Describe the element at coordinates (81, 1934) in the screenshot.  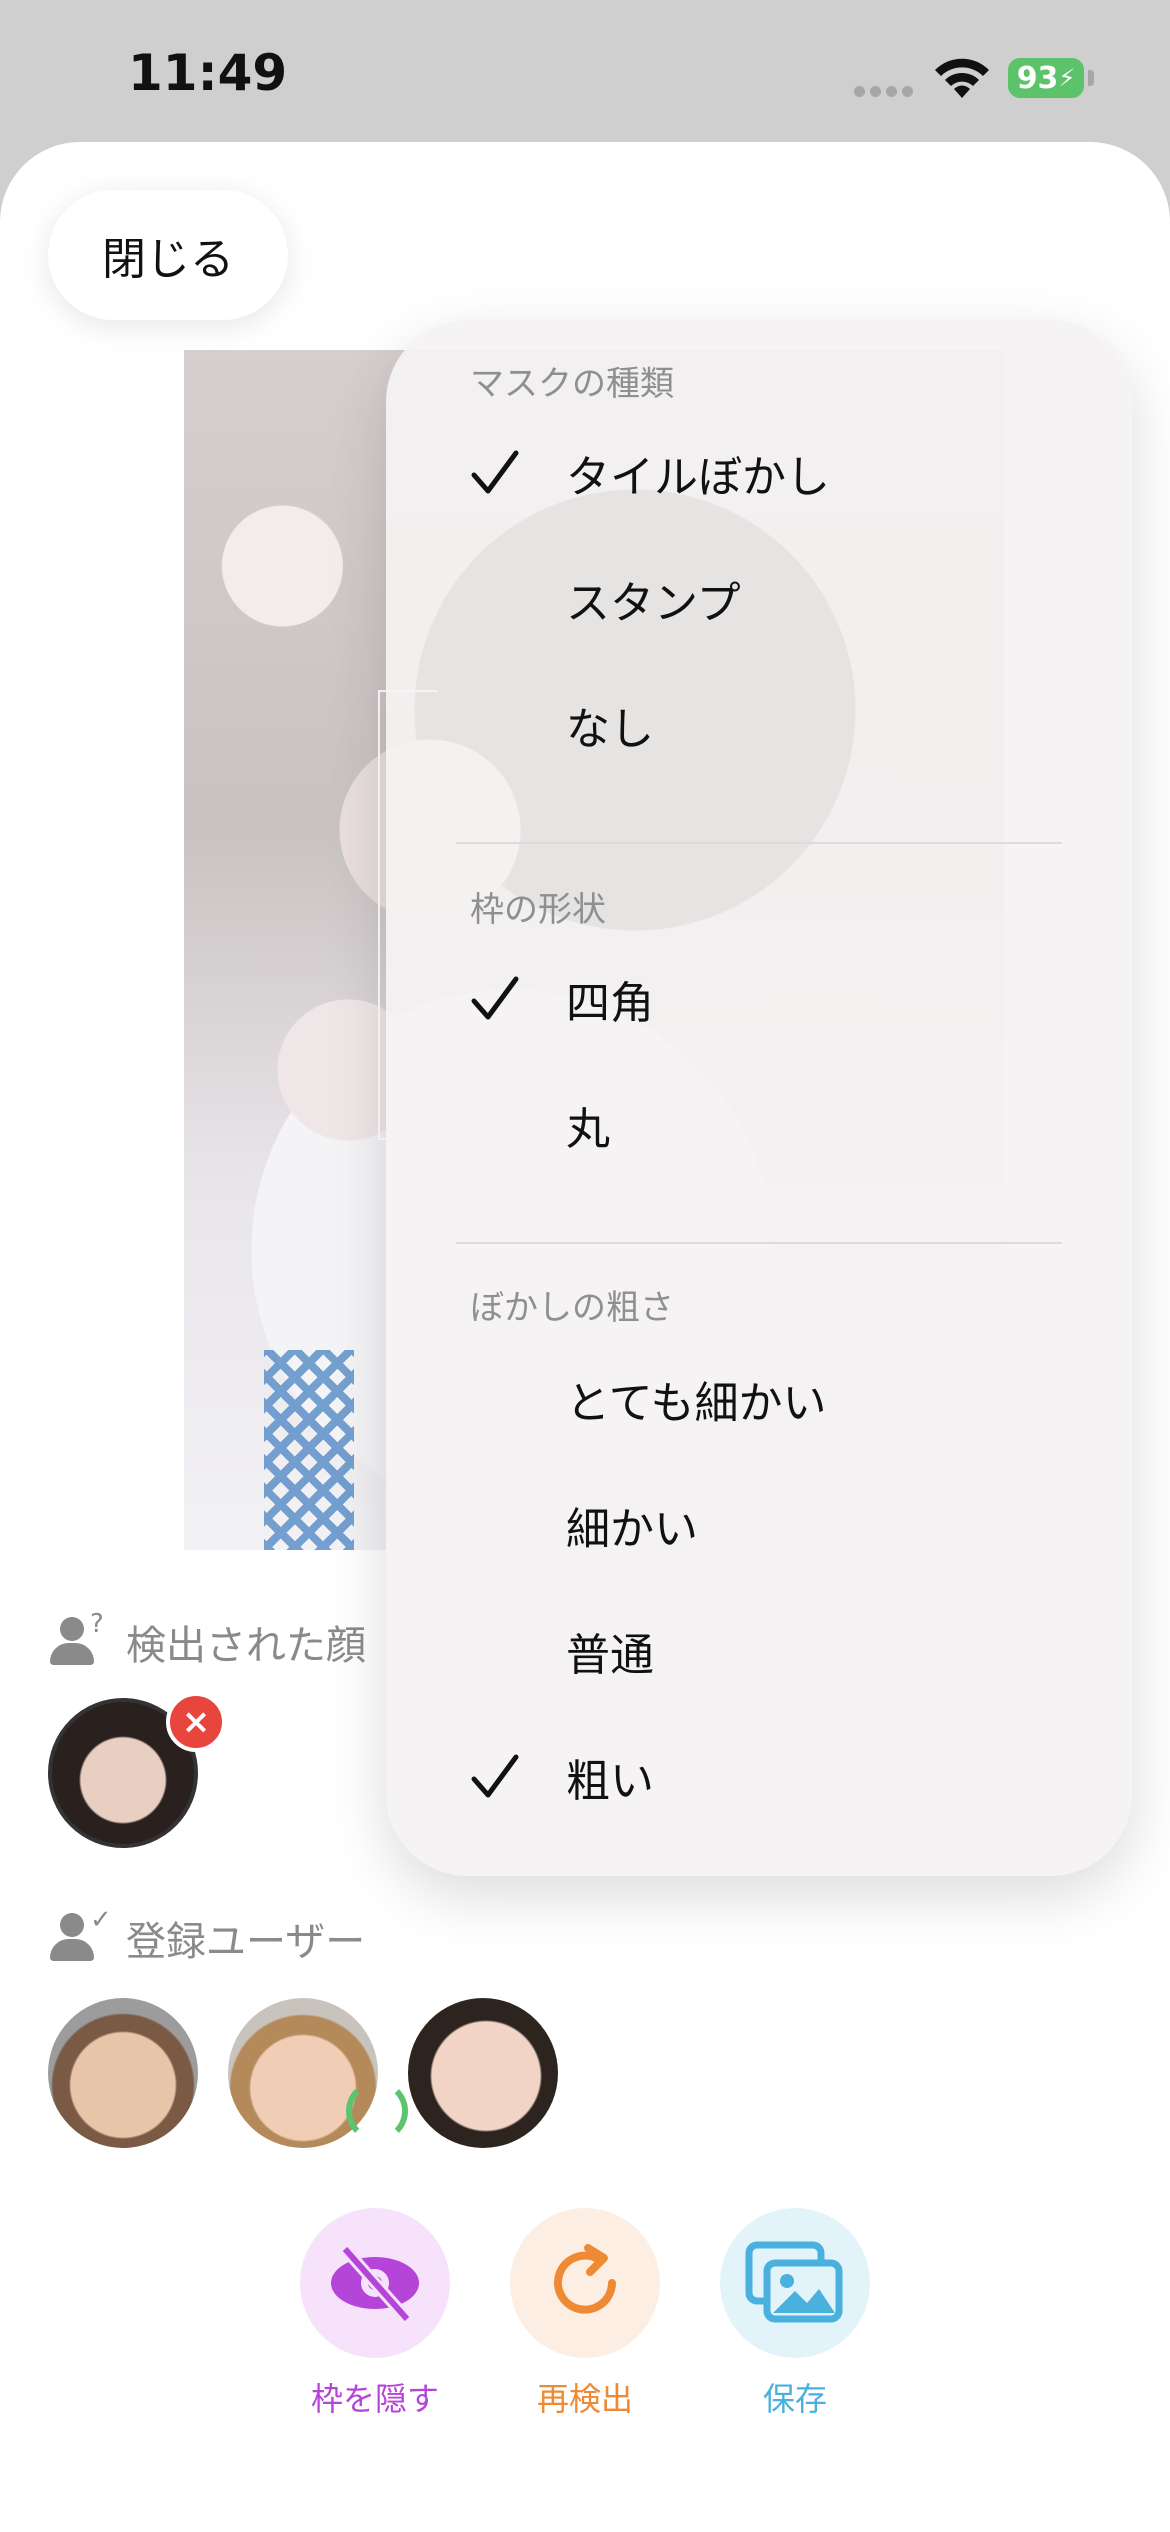
I see `person-check-icon: ✓` at that location.